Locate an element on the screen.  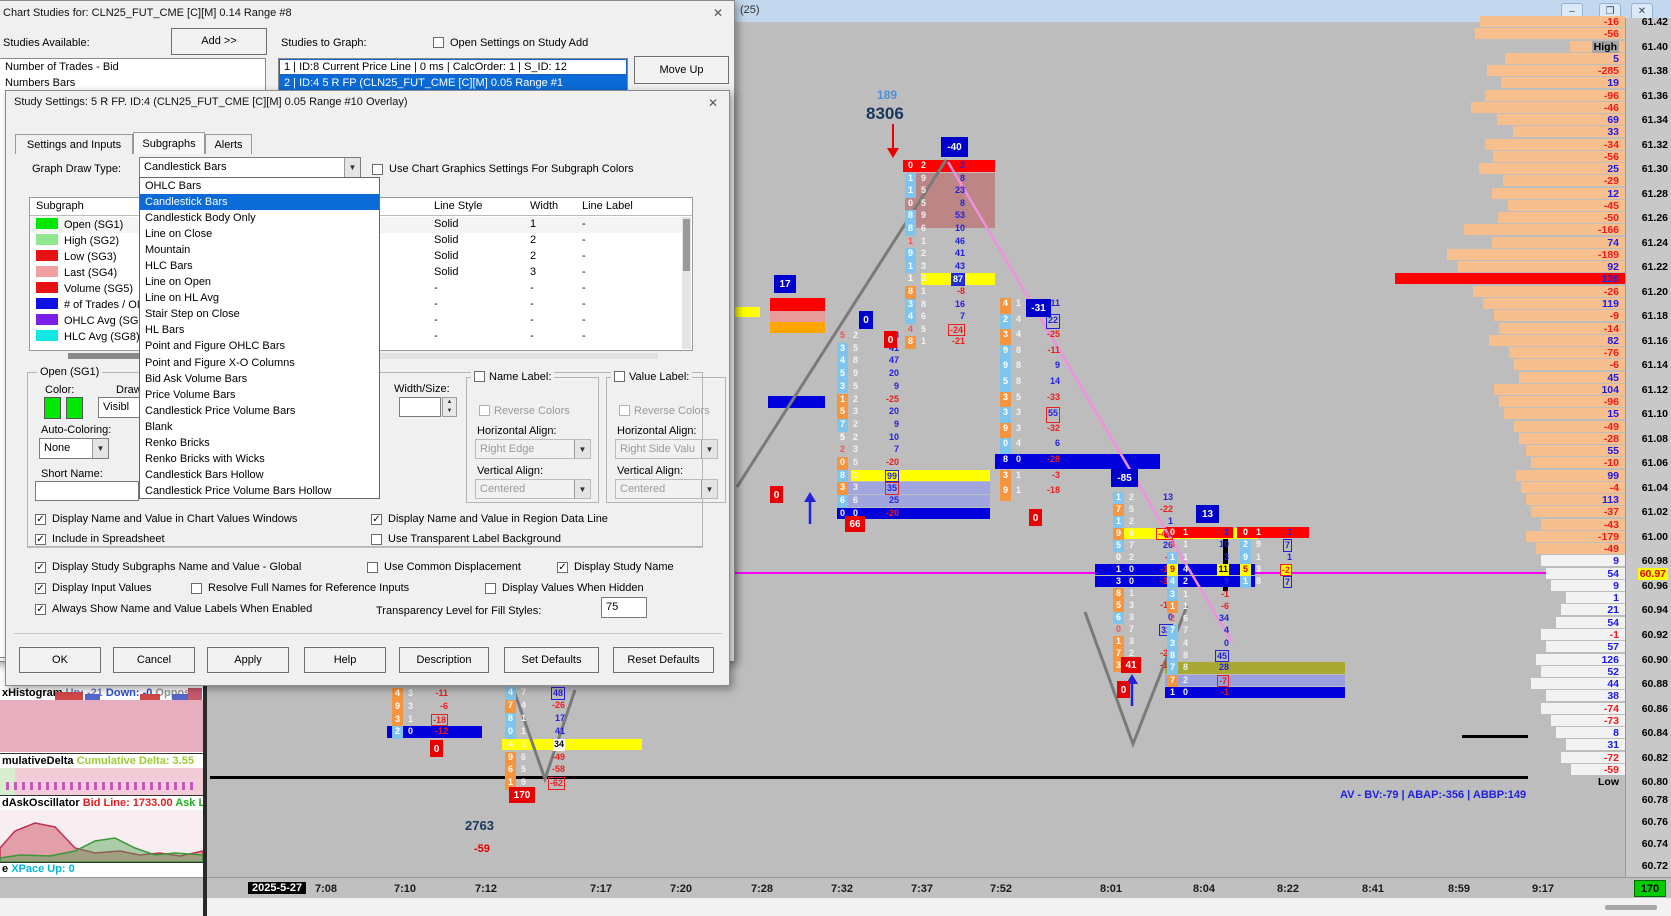
ok-button: OK is located at coordinates (60, 660).